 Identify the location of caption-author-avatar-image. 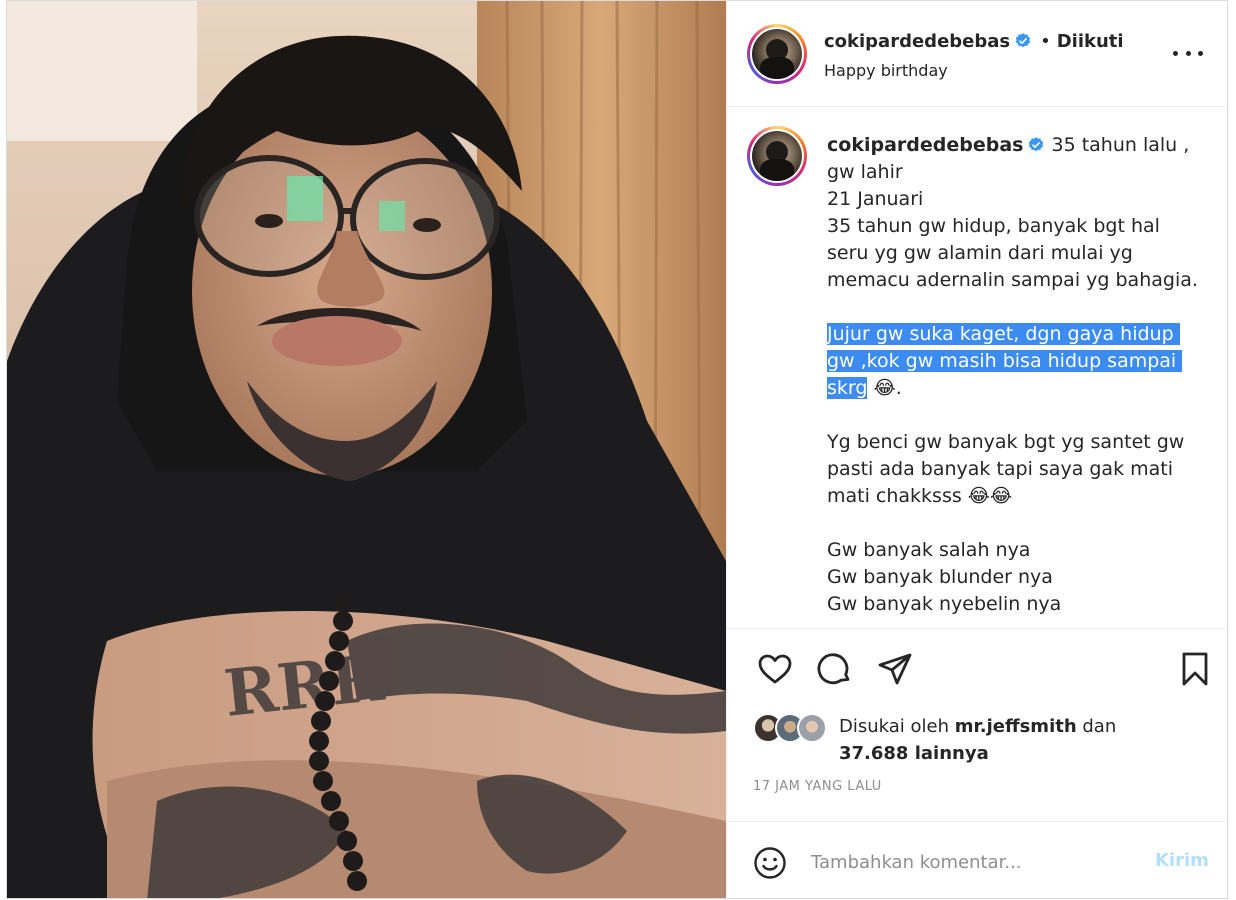
(777, 156).